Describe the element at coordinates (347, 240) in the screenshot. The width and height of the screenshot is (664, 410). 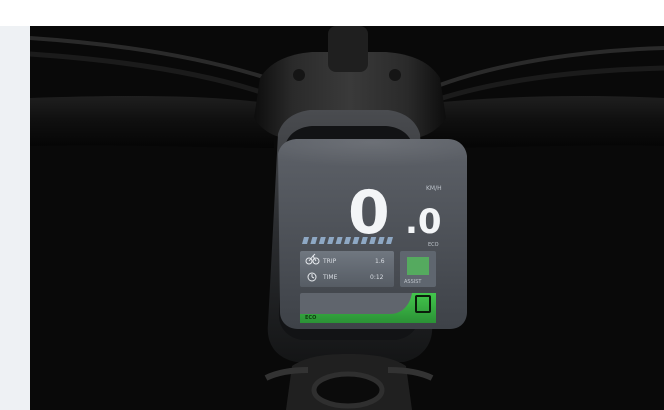
I see `battery-bar` at that location.